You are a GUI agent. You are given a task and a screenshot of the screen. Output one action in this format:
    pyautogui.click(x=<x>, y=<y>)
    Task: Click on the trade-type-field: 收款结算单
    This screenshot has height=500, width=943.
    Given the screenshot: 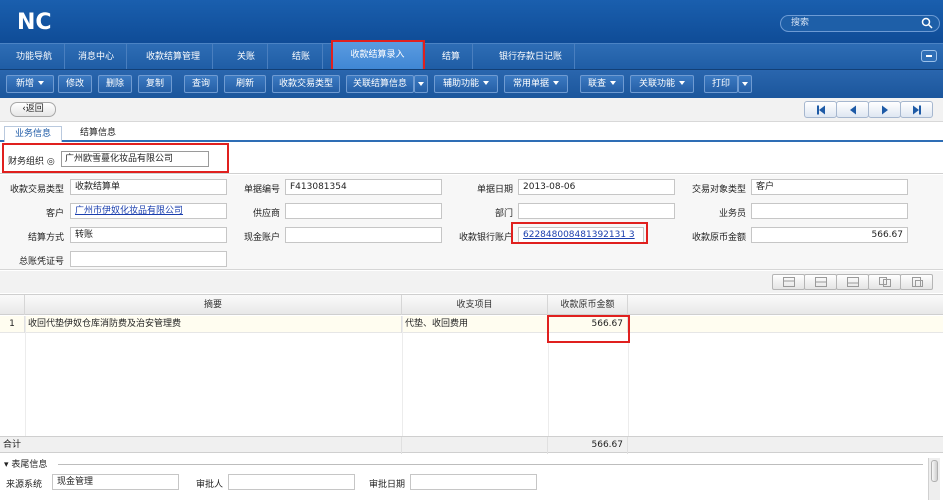 What is the action you would take?
    pyautogui.click(x=148, y=187)
    